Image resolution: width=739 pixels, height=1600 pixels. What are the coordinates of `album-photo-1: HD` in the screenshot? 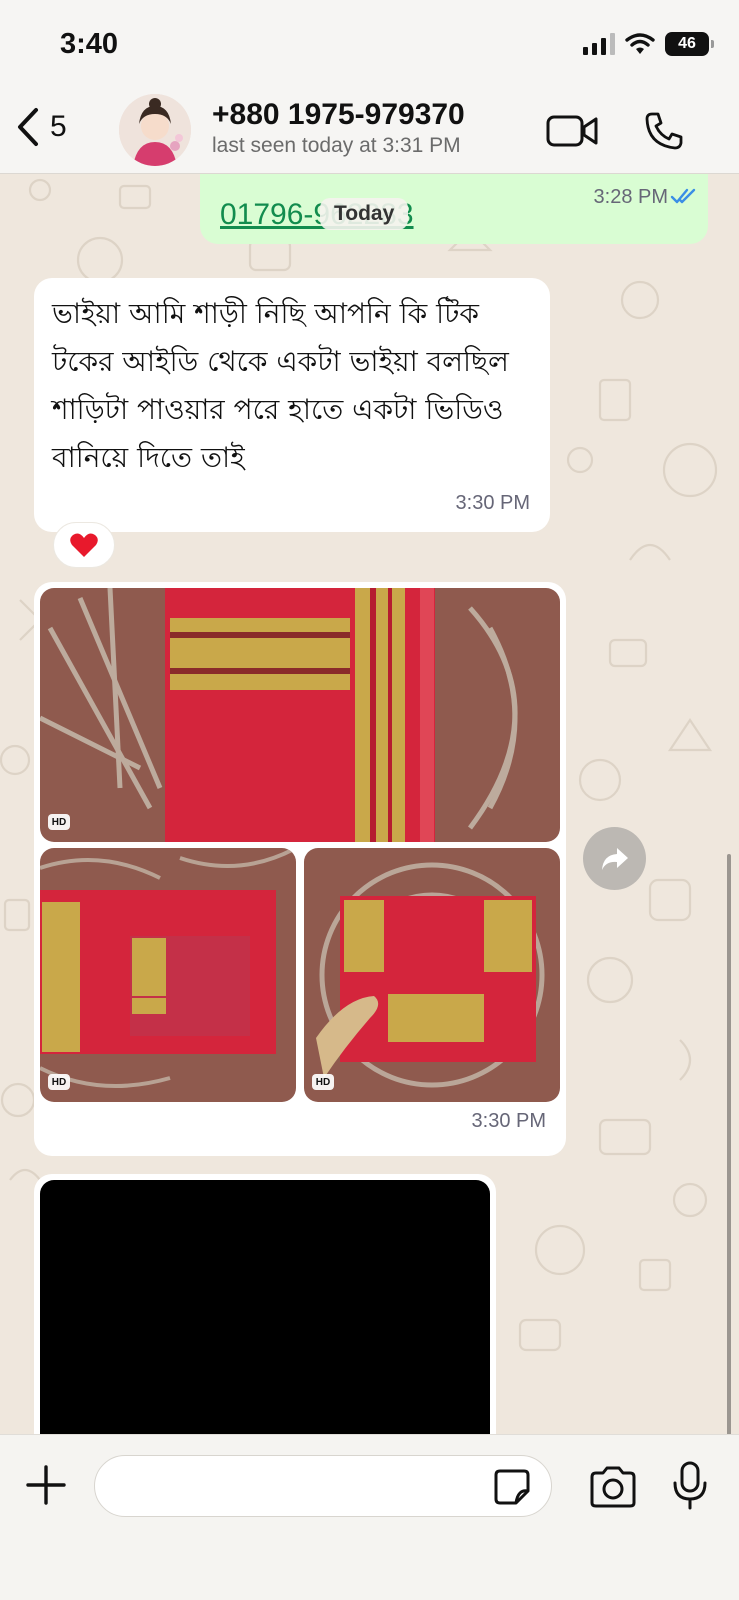 It's located at (300, 715).